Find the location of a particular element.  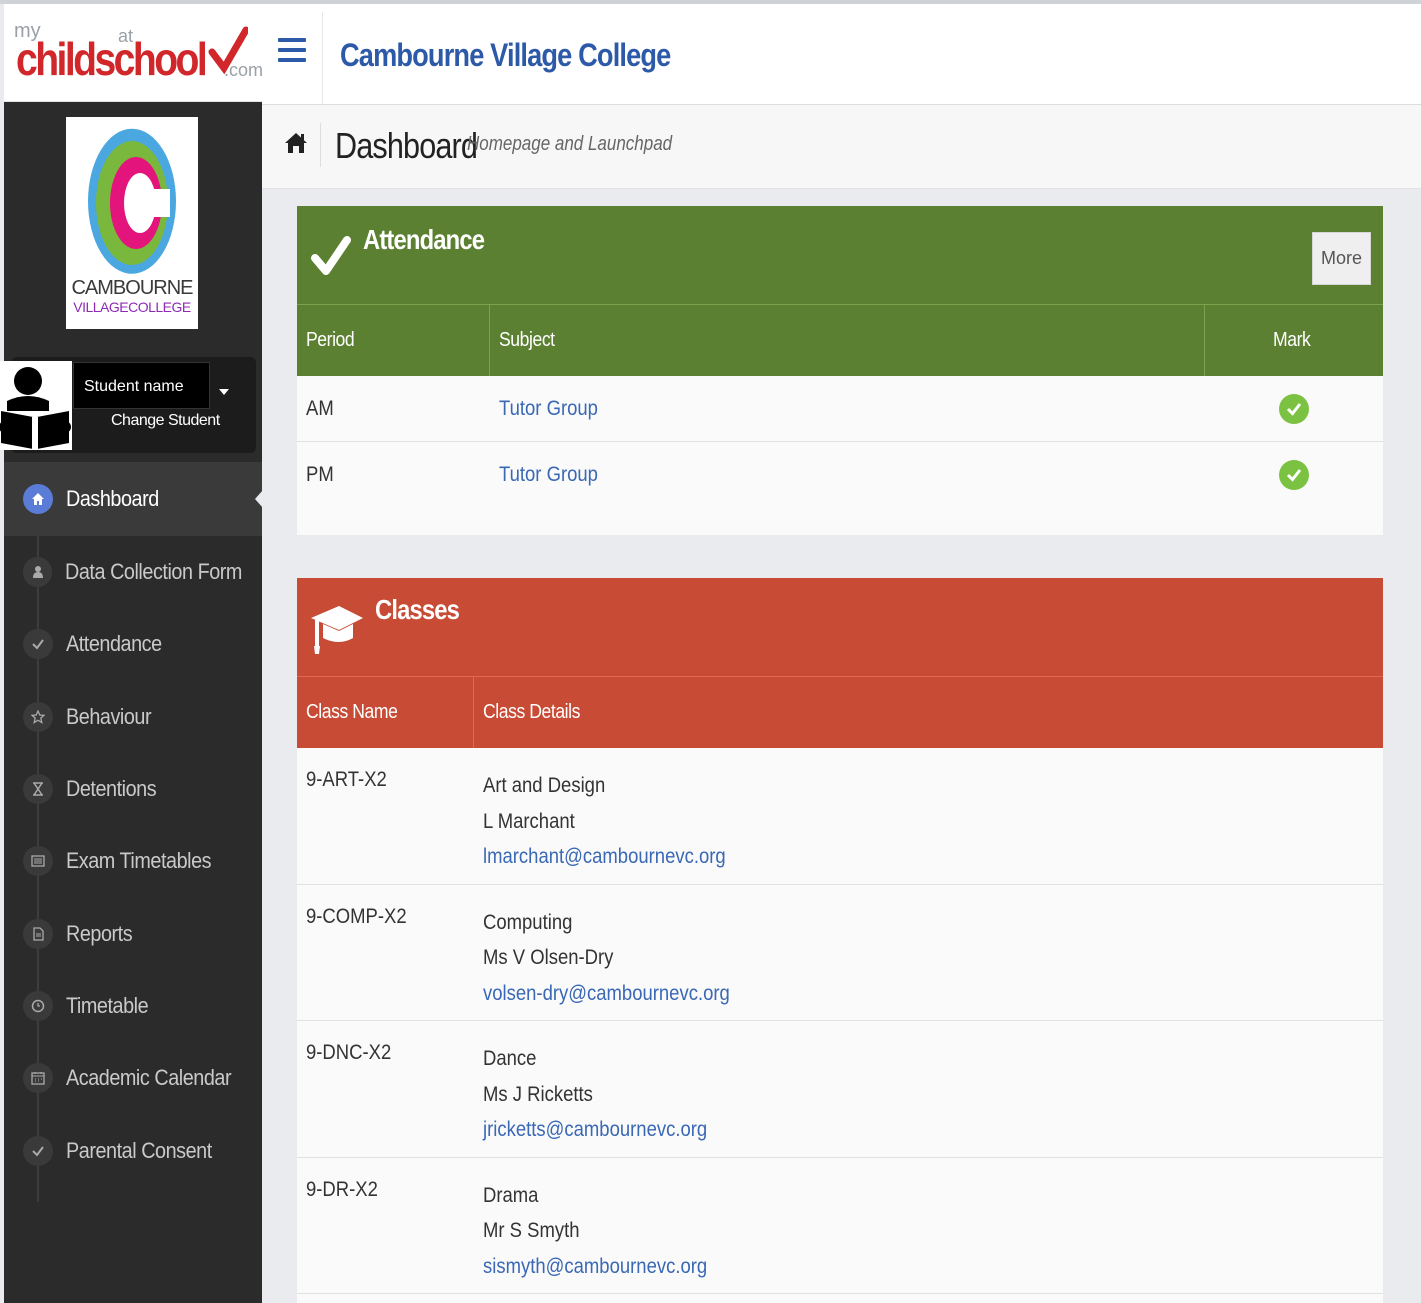

class-name-cell: 9-COMP-X2 is located at coordinates (356, 916).